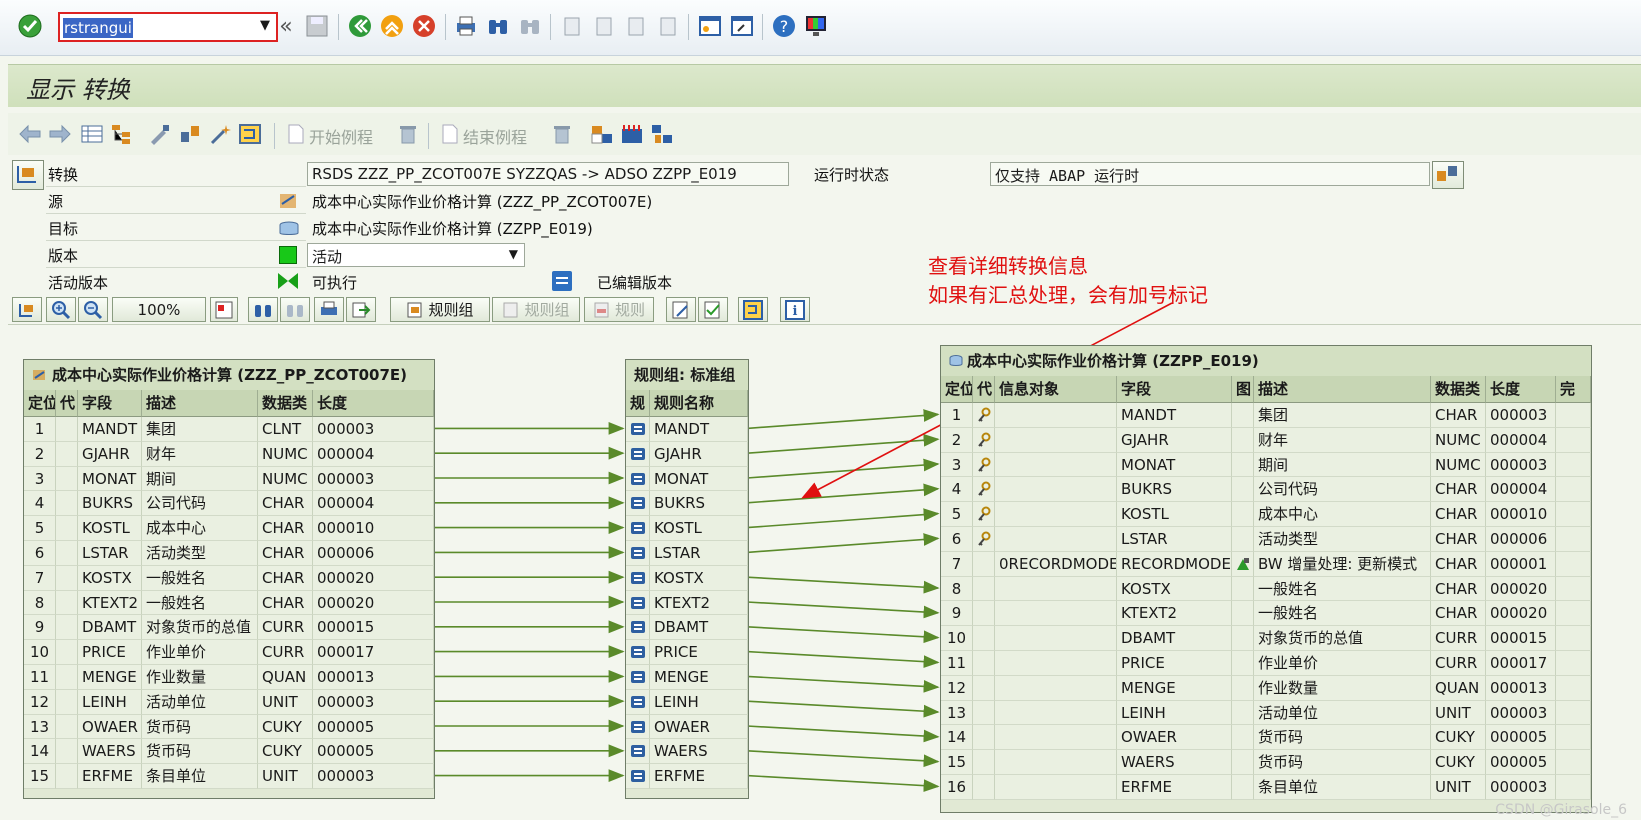  Describe the element at coordinates (699, 776) in the screenshot. I see `rule-name: ERFME` at that location.